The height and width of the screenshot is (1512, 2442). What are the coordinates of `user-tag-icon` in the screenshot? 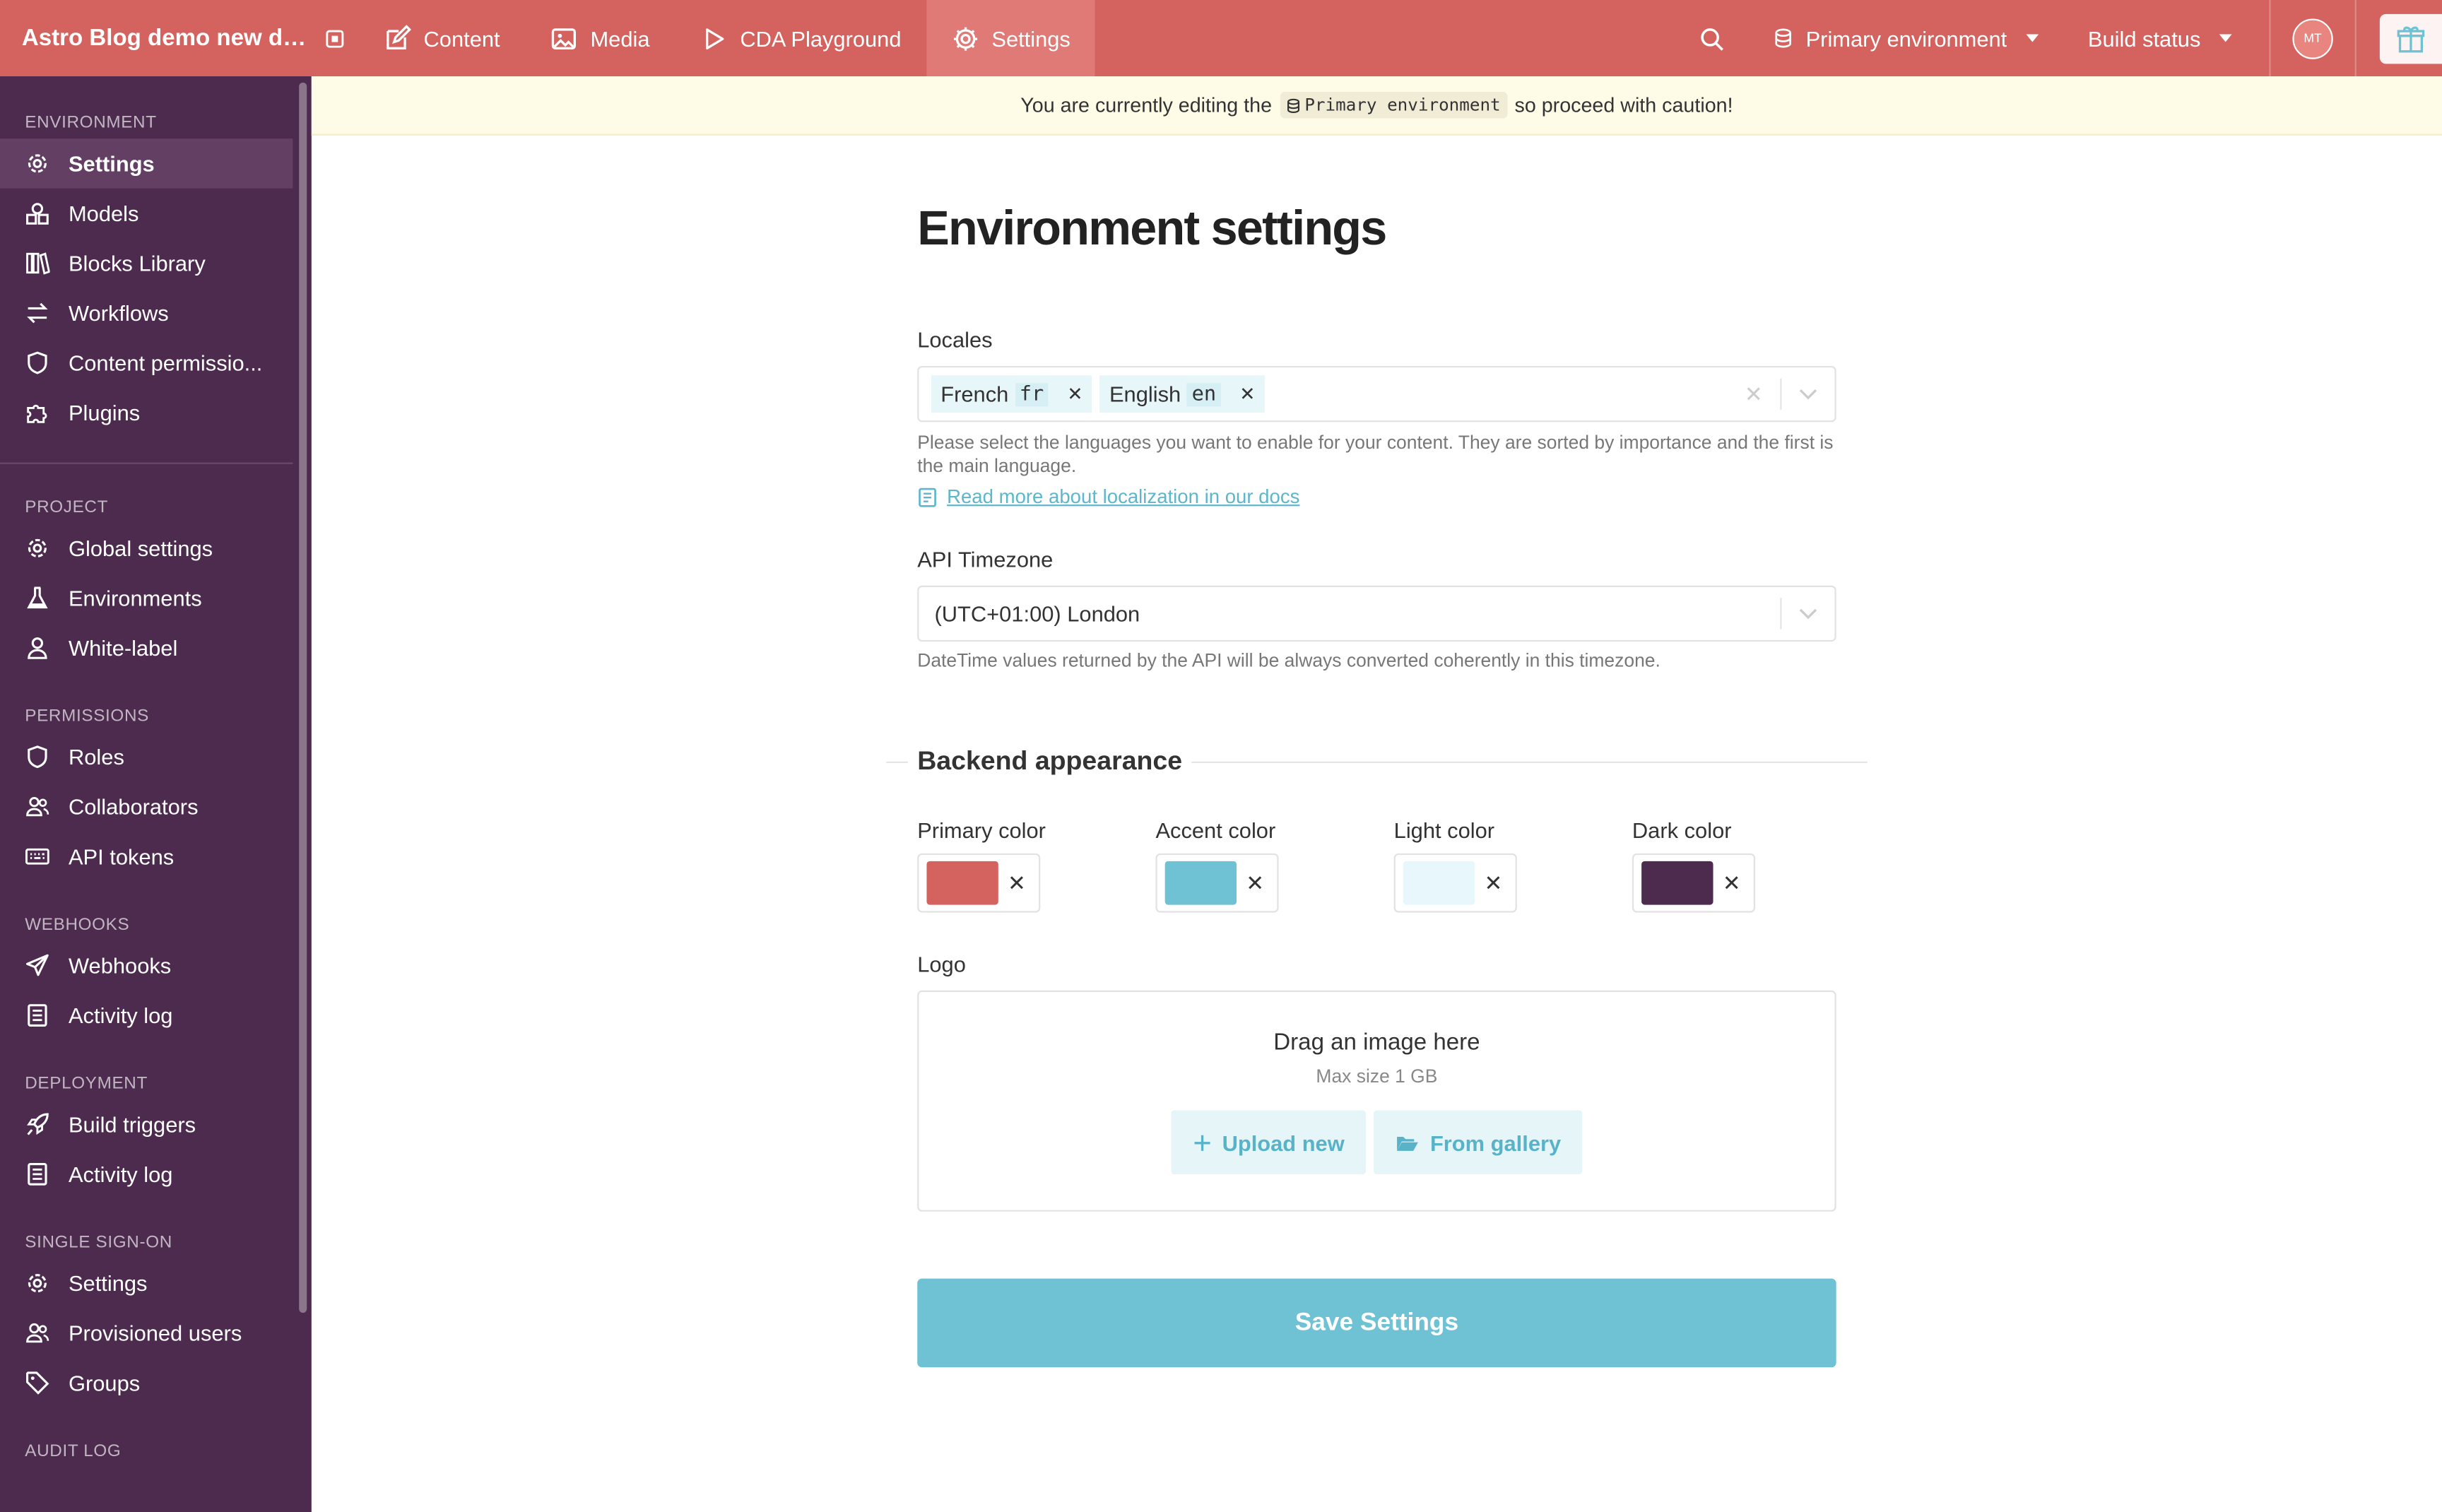 It's located at (37, 648).